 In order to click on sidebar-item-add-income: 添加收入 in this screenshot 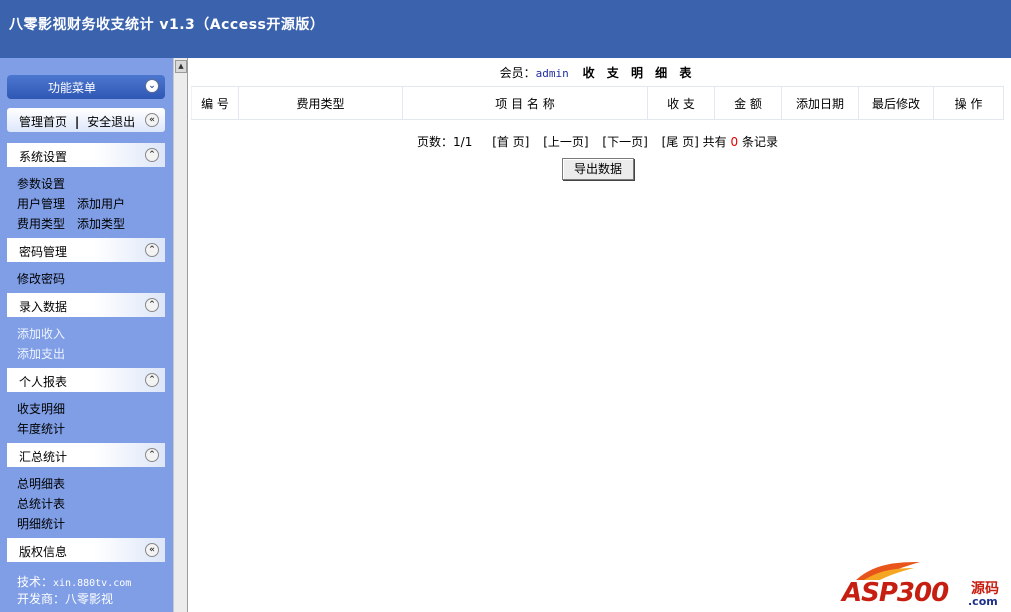, I will do `click(41, 333)`.